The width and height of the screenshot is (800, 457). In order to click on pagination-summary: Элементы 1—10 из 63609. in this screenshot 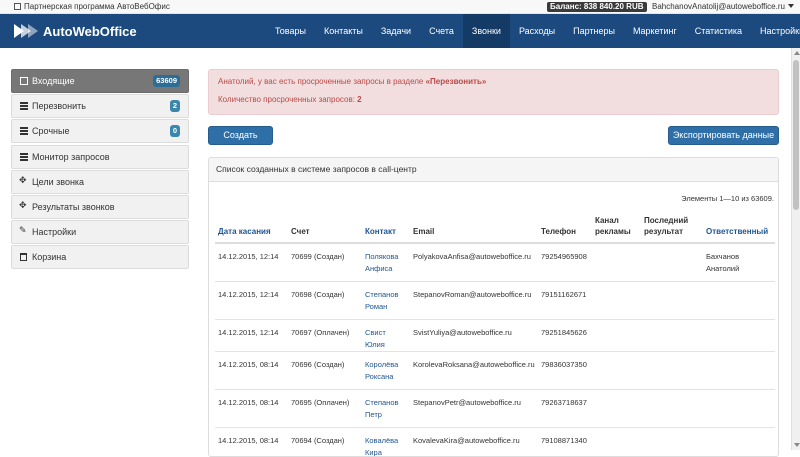, I will do `click(727, 198)`.